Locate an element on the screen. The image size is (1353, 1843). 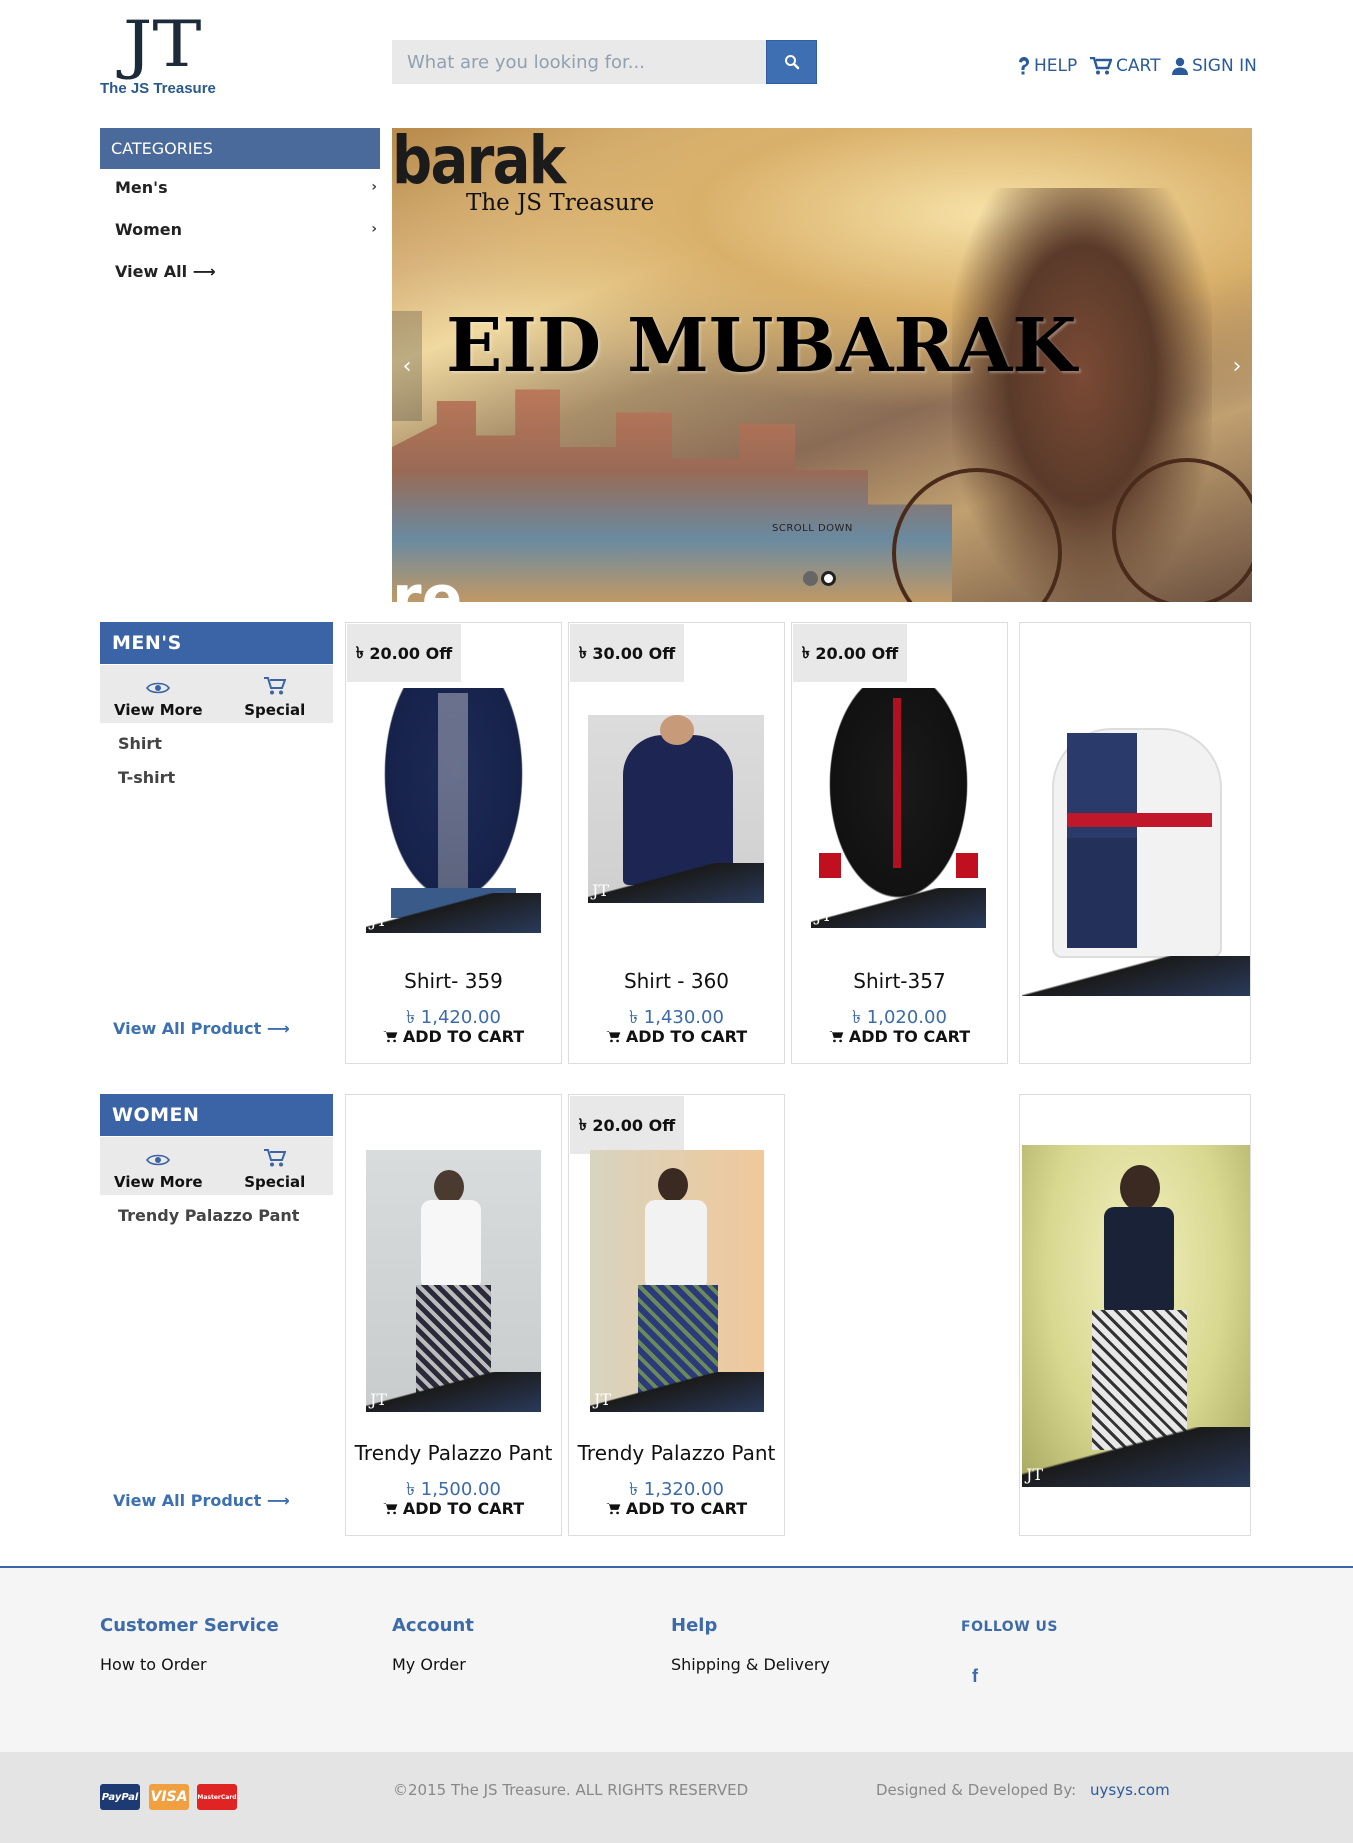
banner-bottom-text: re is located at coordinates (427, 582).